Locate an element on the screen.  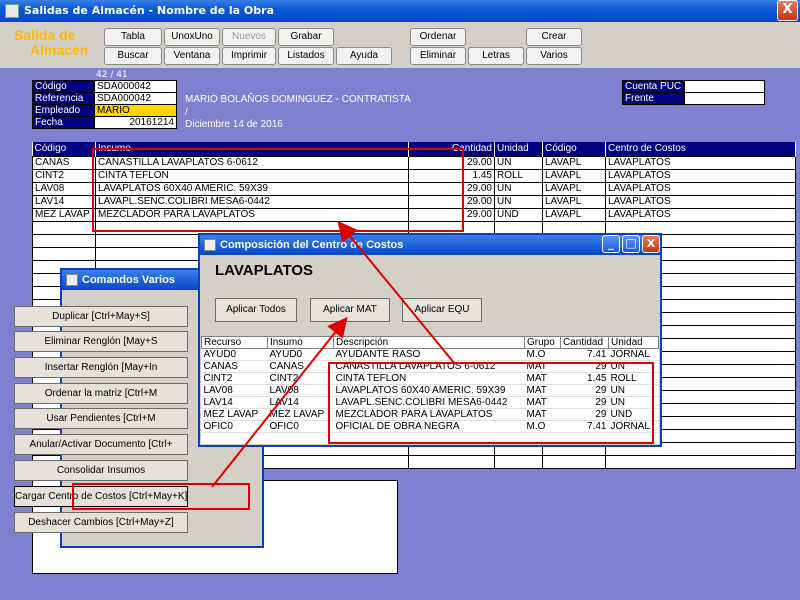
arrow-to-grid is located at coordinates (396, 292).